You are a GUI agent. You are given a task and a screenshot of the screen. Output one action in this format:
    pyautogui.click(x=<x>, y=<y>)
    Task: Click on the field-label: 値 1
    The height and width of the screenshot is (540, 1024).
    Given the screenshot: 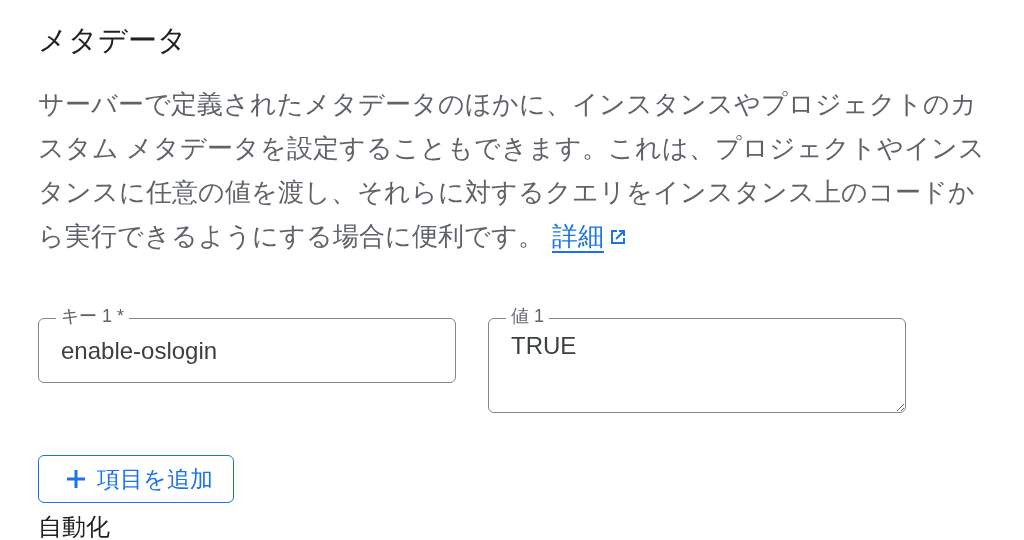 What is the action you would take?
    pyautogui.click(x=527, y=315)
    